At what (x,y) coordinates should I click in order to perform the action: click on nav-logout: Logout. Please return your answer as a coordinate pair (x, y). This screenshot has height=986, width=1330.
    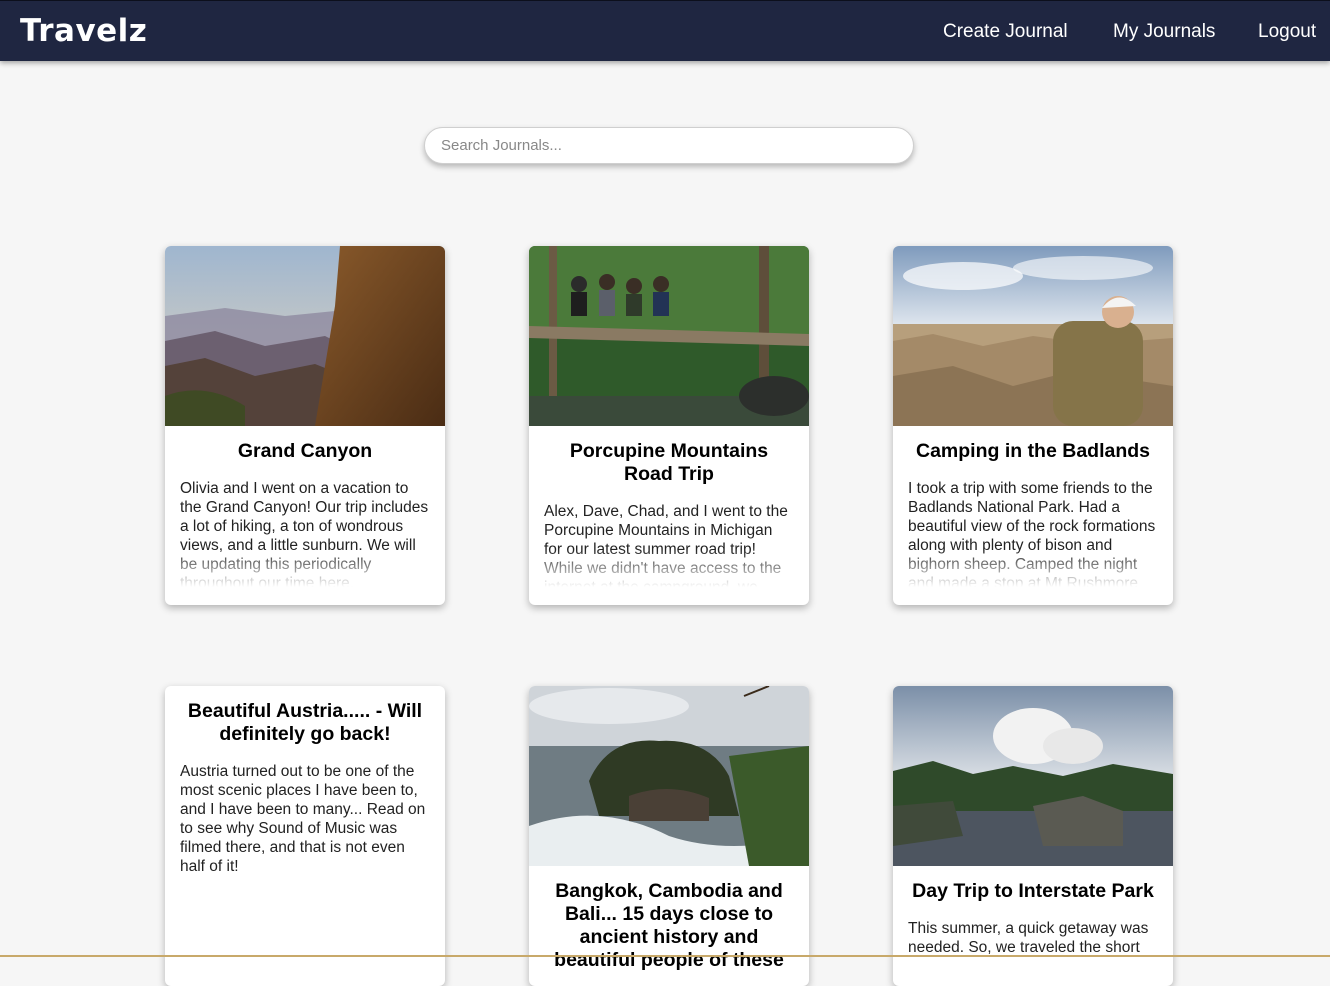
    Looking at the image, I should click on (1287, 32).